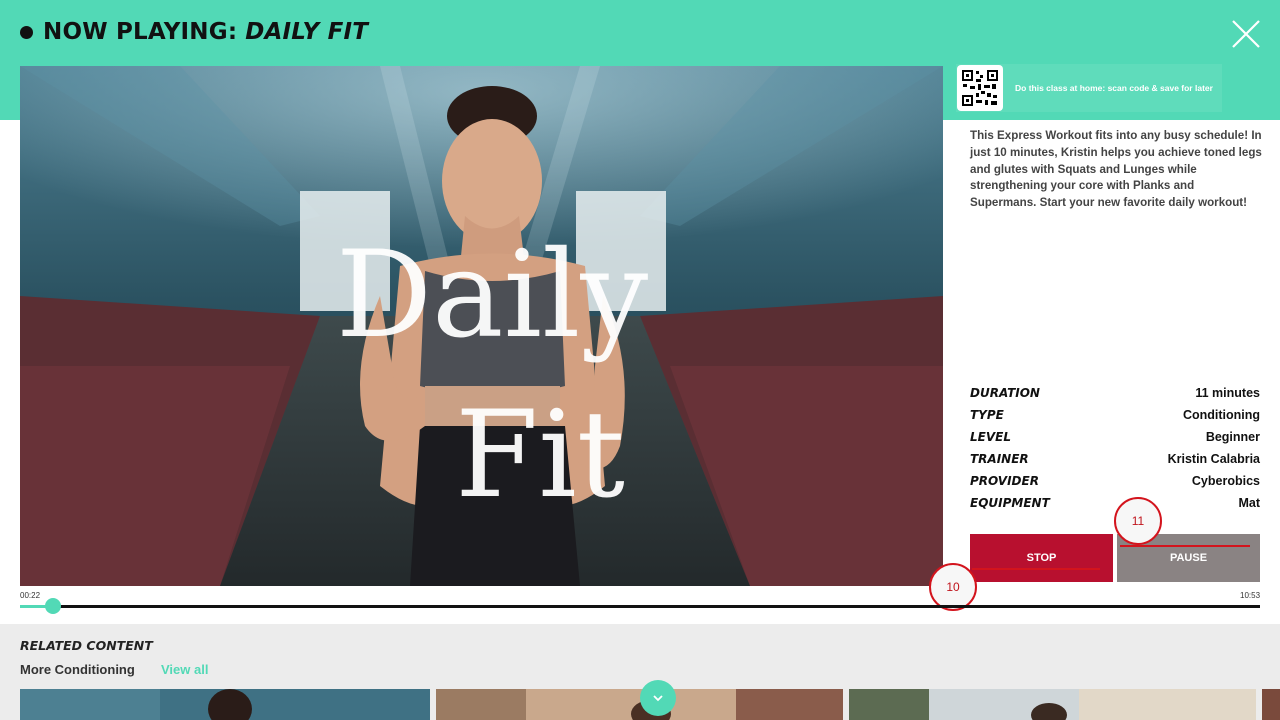  Describe the element at coordinates (77, 669) in the screenshot. I see `related-subtitle: More Conditioning` at that location.